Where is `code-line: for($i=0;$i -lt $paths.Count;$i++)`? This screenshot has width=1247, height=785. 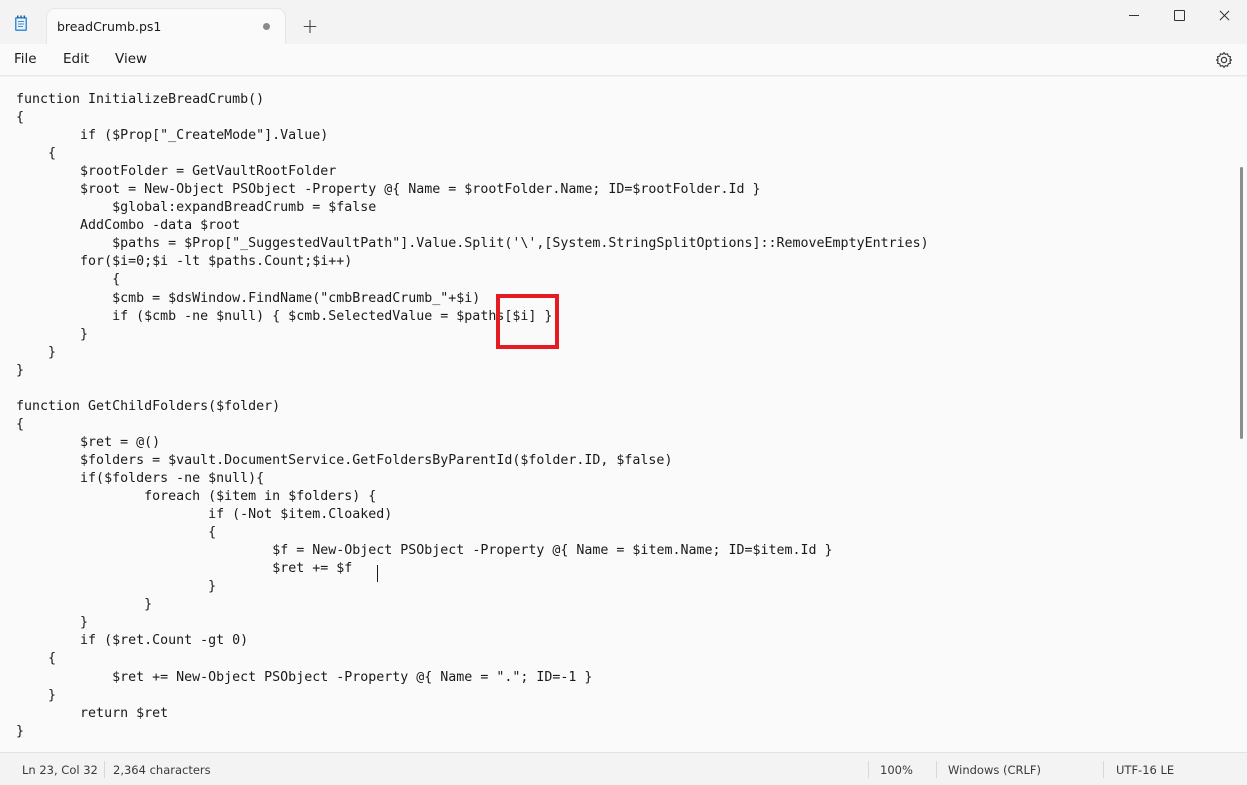
code-line: for($i=0;$i -lt $paths.Count;$i++) is located at coordinates (472, 262).